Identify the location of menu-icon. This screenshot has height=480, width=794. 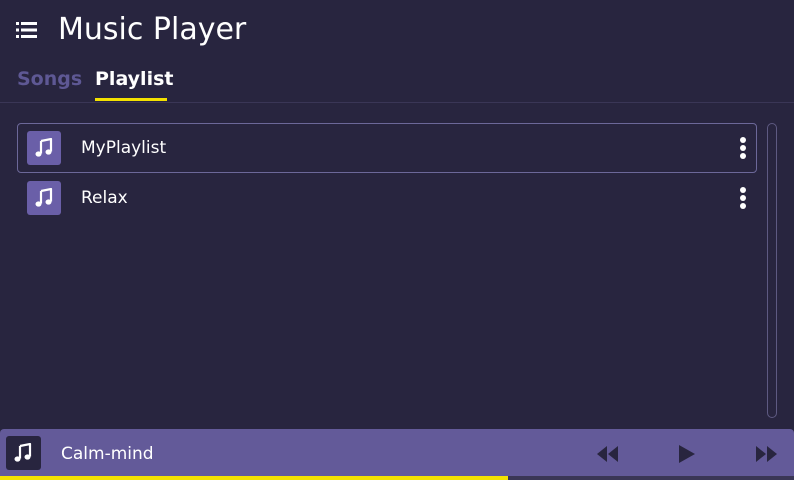
(27, 30).